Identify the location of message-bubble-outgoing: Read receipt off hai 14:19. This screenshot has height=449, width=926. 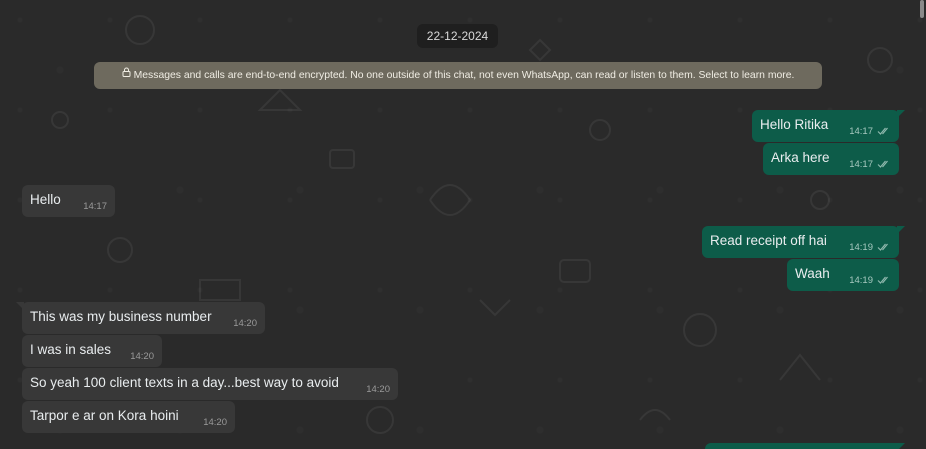
(803, 242).